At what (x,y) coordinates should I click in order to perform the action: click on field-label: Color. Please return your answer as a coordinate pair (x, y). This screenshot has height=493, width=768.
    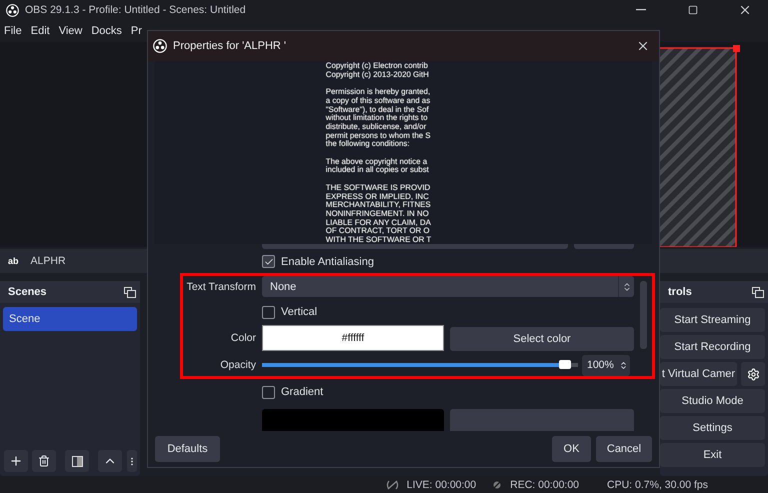
    Looking at the image, I should click on (243, 338).